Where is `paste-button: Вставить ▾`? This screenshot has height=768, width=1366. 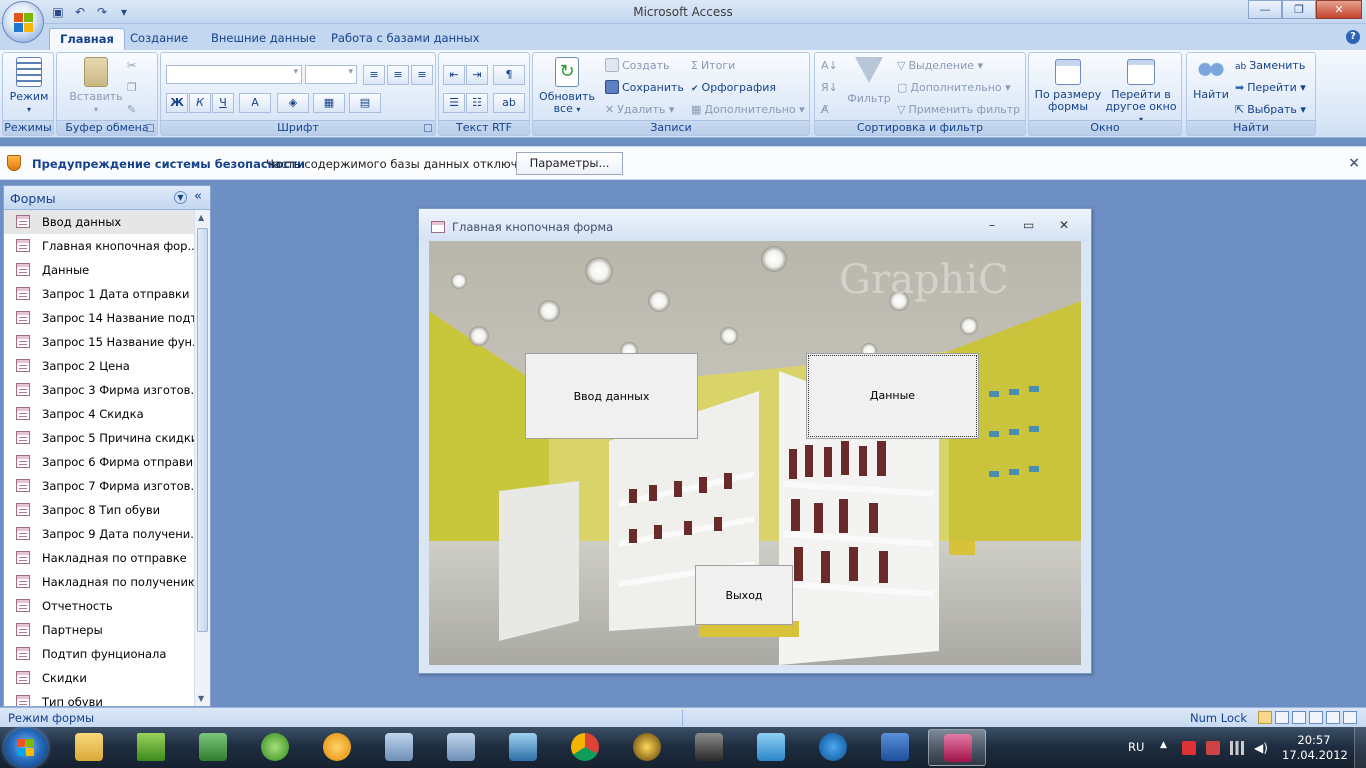 paste-button: Вставить ▾ is located at coordinates (96, 86).